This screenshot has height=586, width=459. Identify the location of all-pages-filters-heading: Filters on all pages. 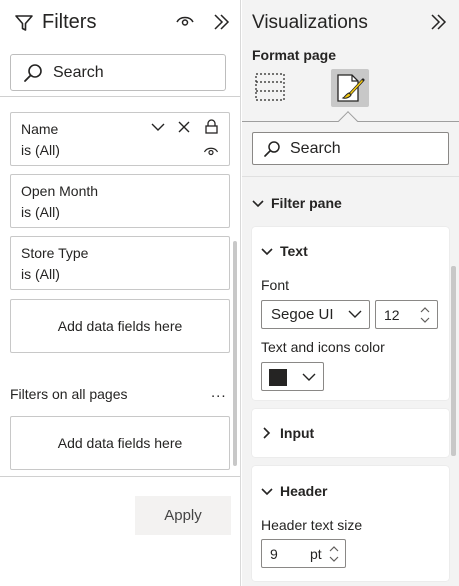
(69, 394).